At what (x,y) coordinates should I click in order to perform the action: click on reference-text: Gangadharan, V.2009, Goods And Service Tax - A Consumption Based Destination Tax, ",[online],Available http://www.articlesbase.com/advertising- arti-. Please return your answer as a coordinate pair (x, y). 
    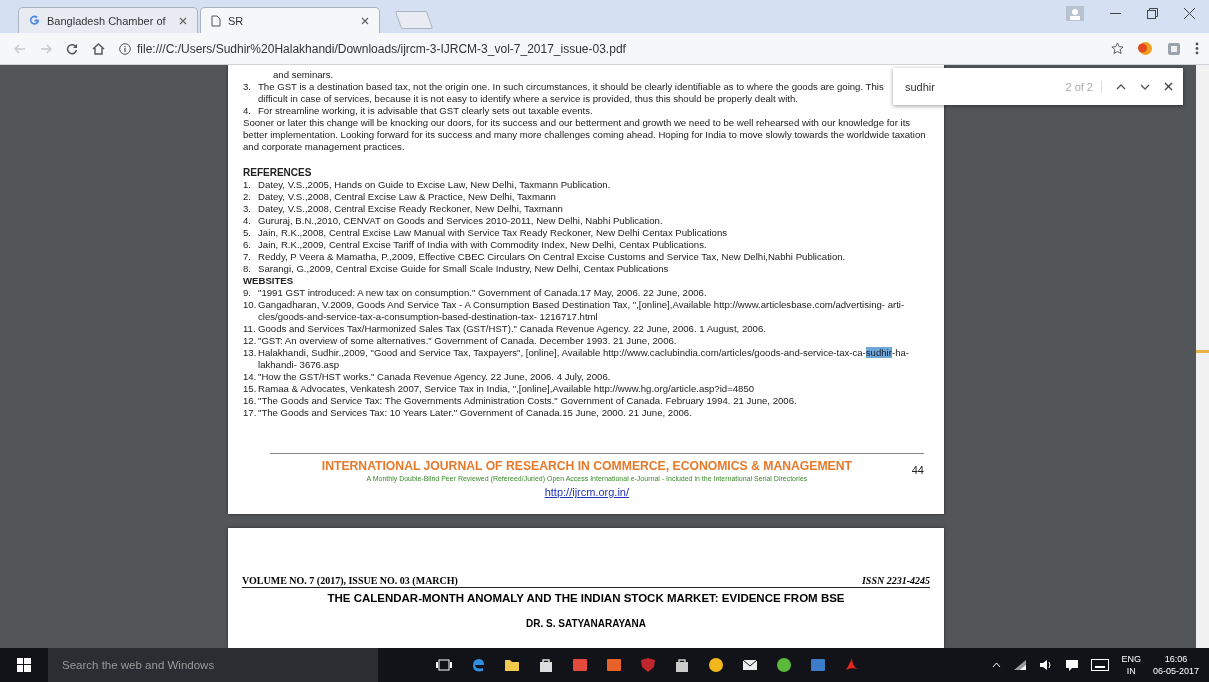
    Looking at the image, I should click on (581, 305).